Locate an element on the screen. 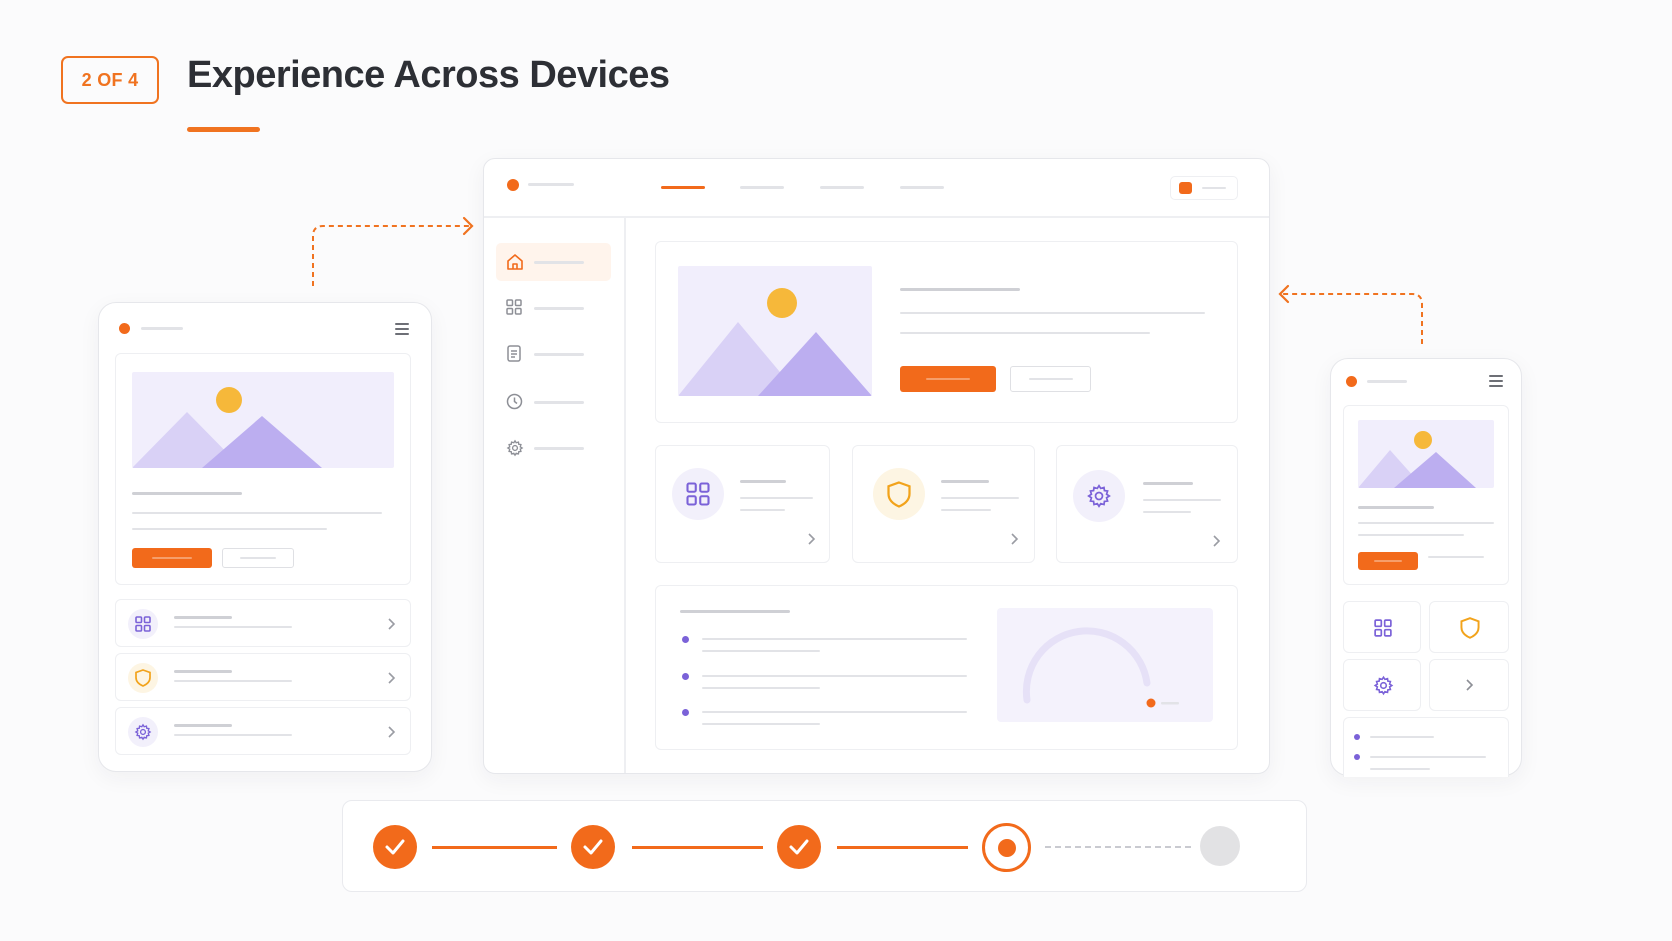 Image resolution: width=1672 pixels, height=941 pixels. step-2-complete is located at coordinates (593, 847).